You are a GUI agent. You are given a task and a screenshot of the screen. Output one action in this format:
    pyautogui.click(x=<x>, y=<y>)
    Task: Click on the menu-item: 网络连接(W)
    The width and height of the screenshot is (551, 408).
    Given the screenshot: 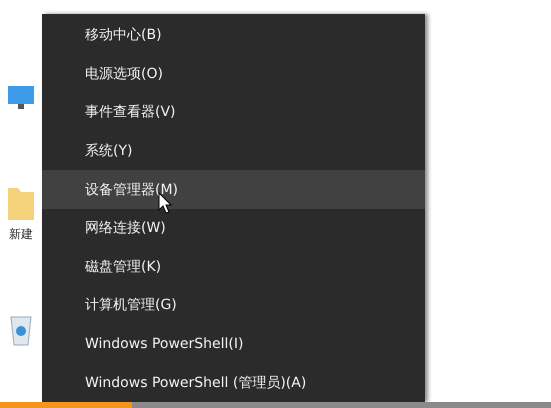 What is the action you would take?
    pyautogui.click(x=233, y=228)
    